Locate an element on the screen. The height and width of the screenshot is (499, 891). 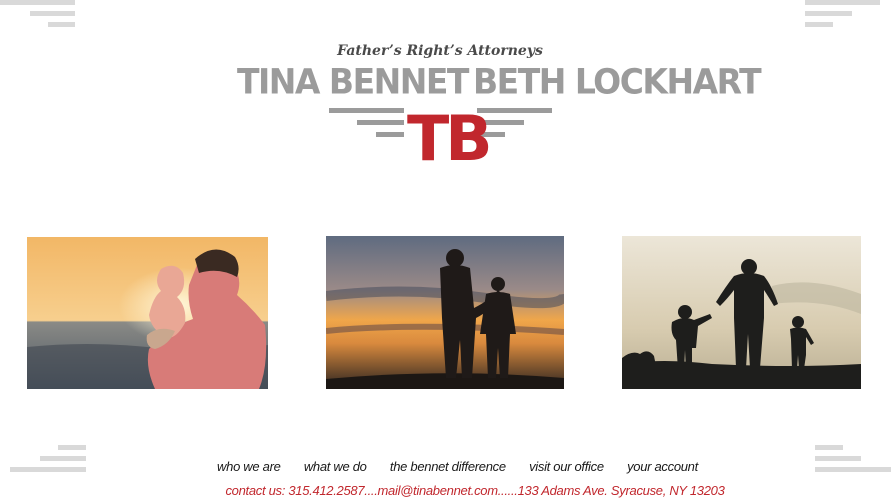
photo-father-children-hill is located at coordinates (741, 312).